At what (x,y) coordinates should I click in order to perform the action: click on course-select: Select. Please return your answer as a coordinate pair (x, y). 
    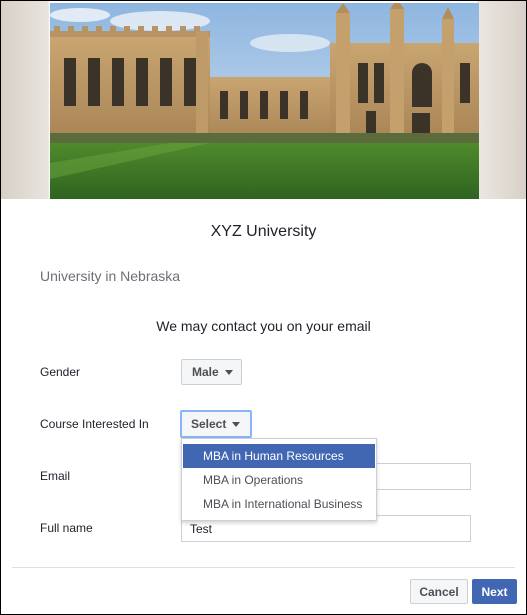
    Looking at the image, I should click on (216, 424).